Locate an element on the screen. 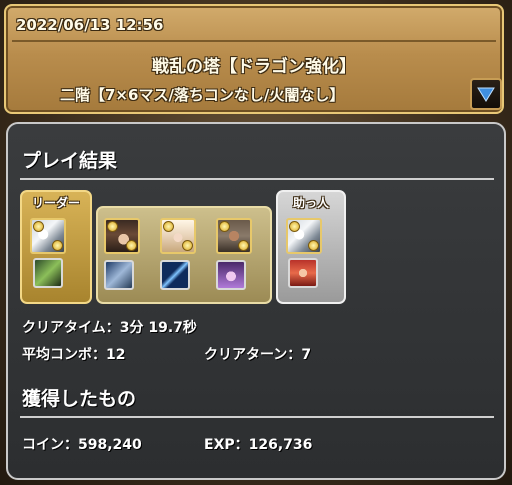  leader-label: リーダー is located at coordinates (55, 203).